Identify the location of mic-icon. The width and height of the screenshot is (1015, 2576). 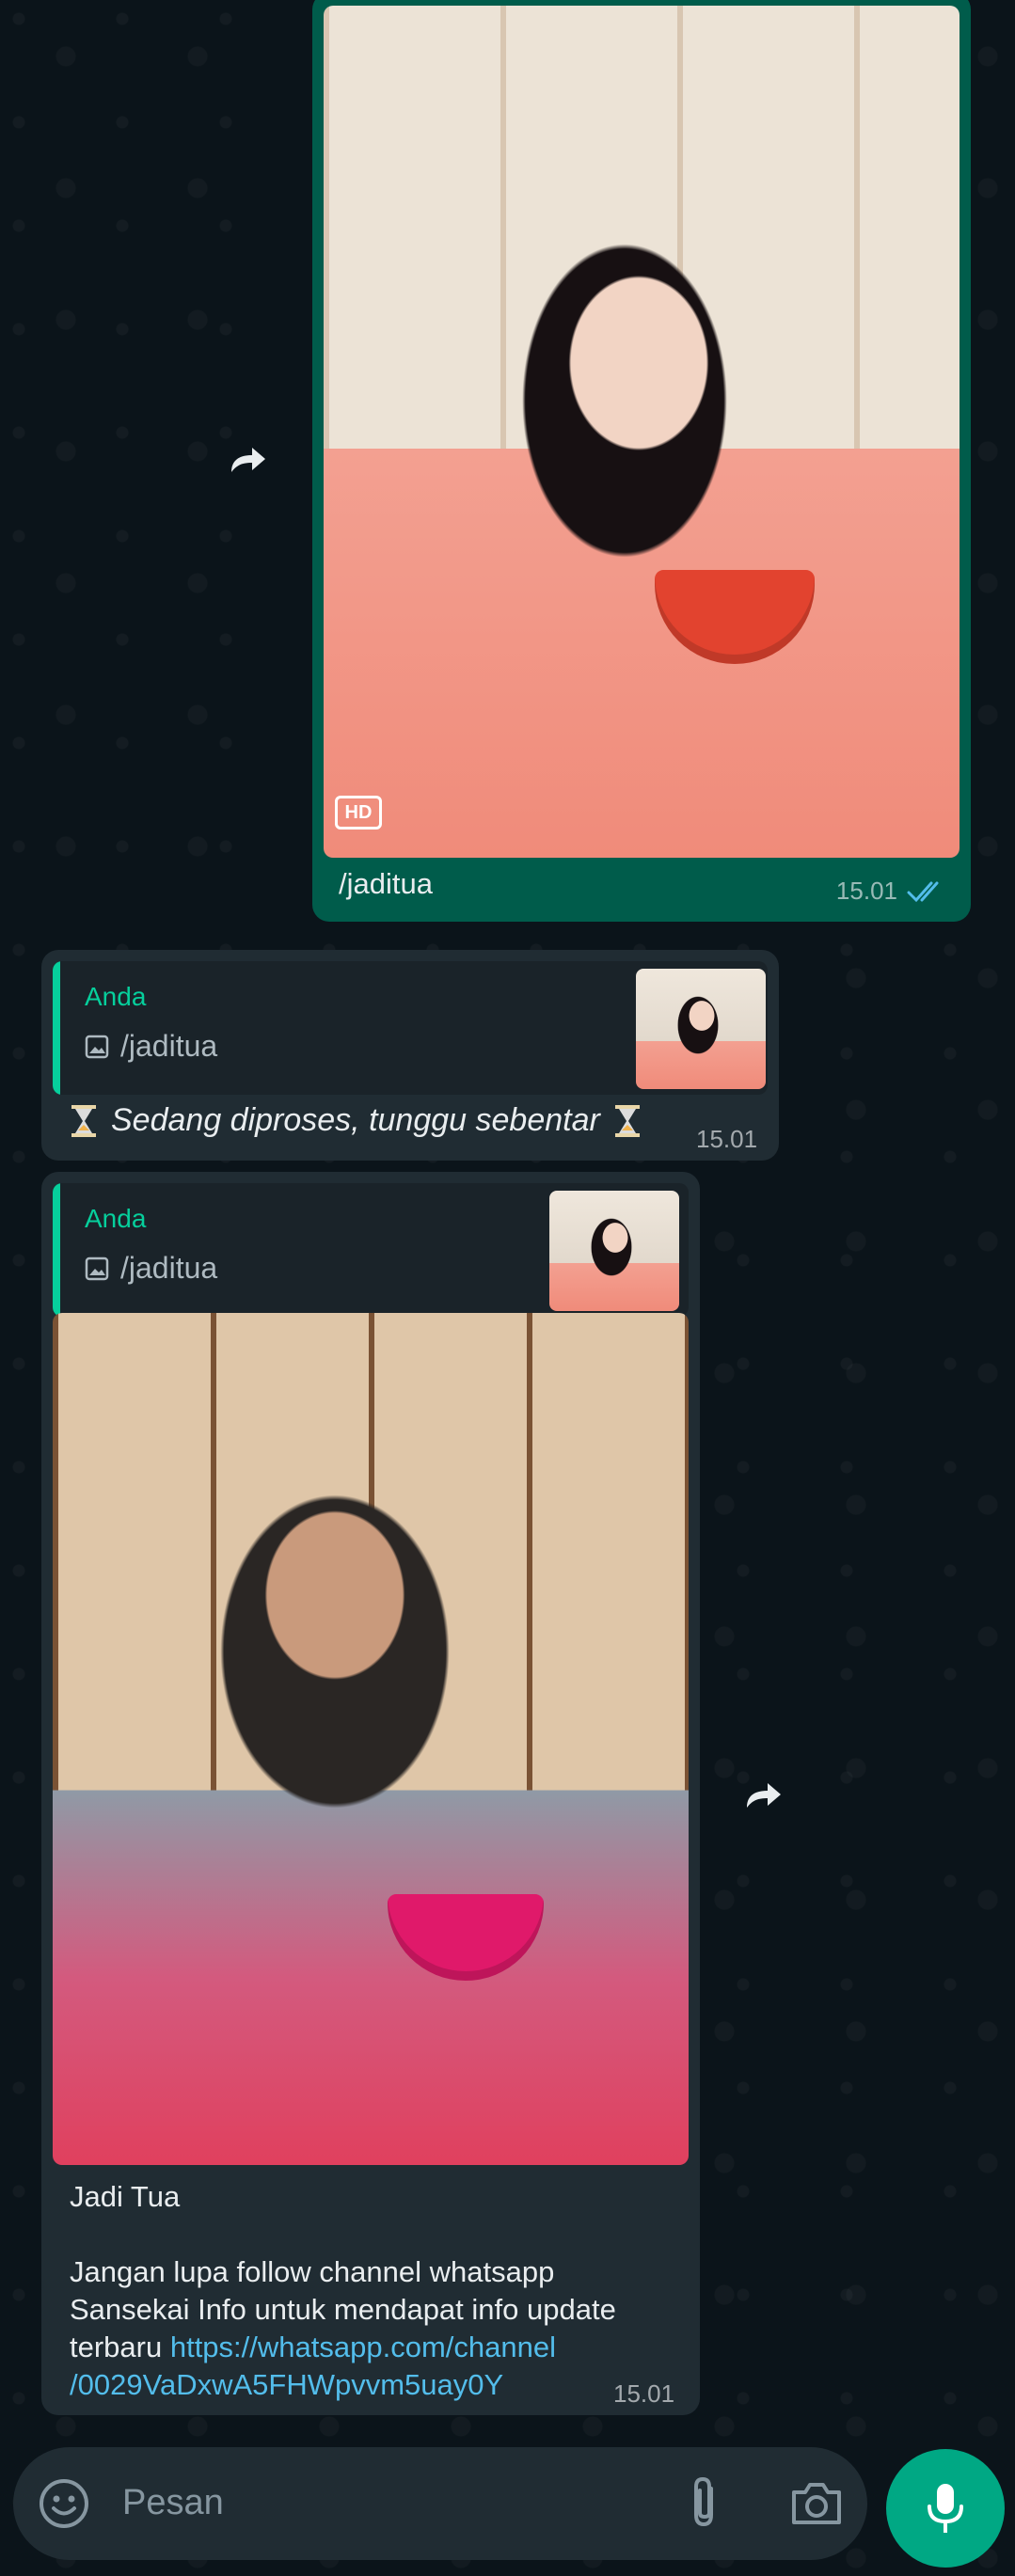
(945, 2508).